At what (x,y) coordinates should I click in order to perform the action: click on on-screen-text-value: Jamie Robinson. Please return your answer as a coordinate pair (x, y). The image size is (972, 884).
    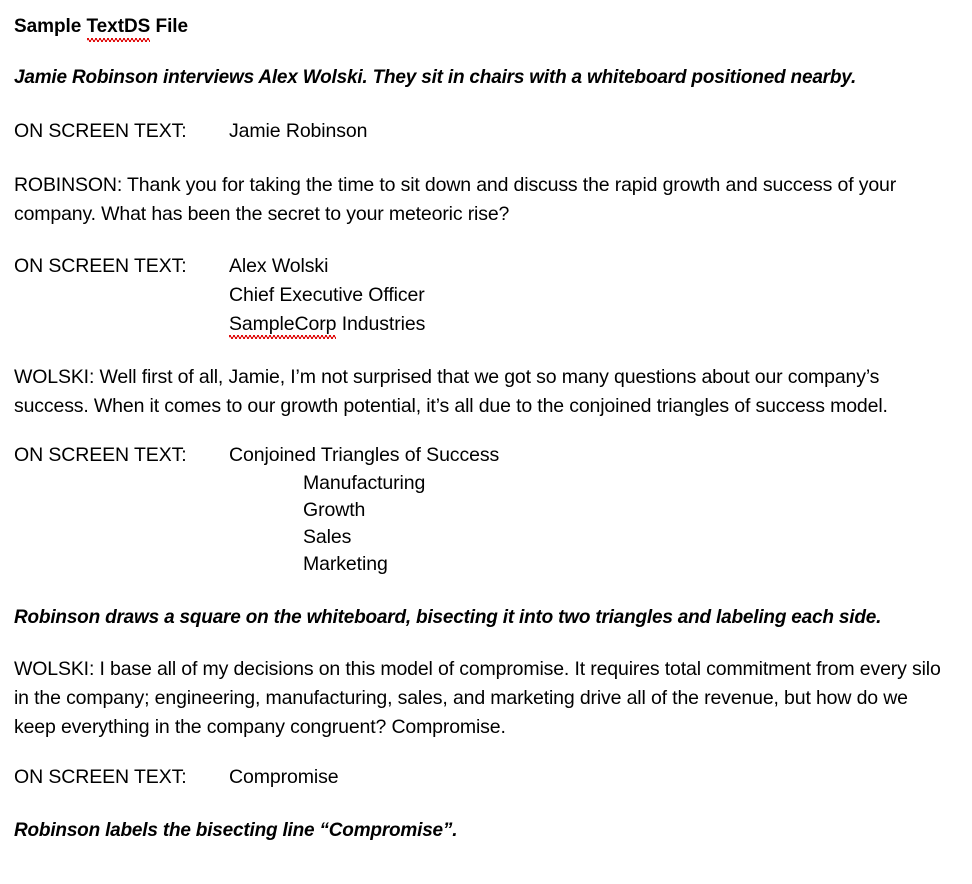
    Looking at the image, I should click on (298, 131).